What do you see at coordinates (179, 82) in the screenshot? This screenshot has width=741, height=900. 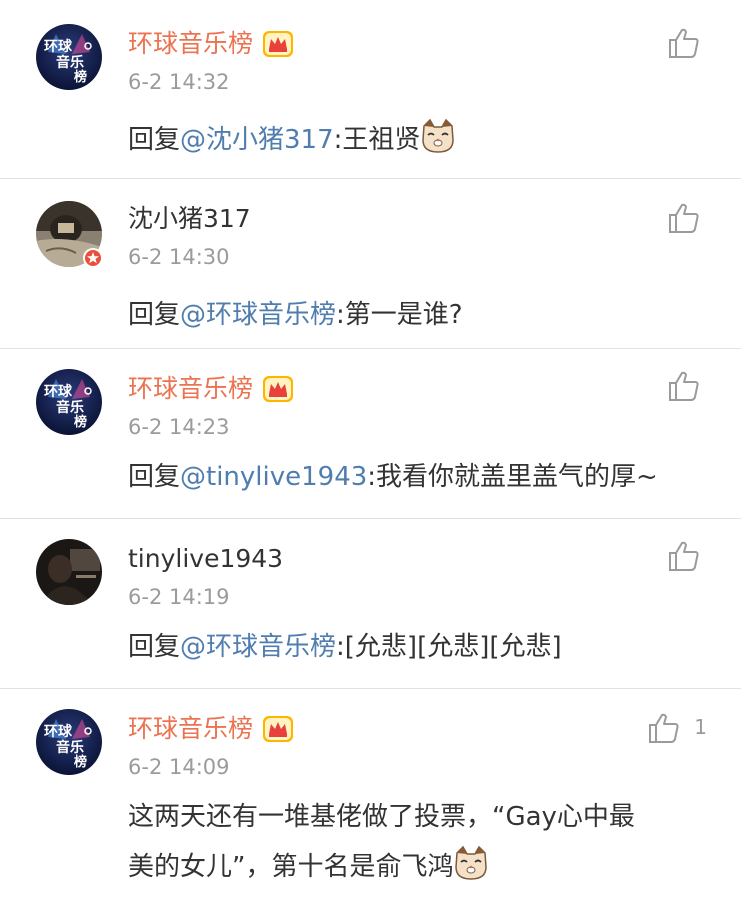 I see `timestamp: 6-2 14:32` at bounding box center [179, 82].